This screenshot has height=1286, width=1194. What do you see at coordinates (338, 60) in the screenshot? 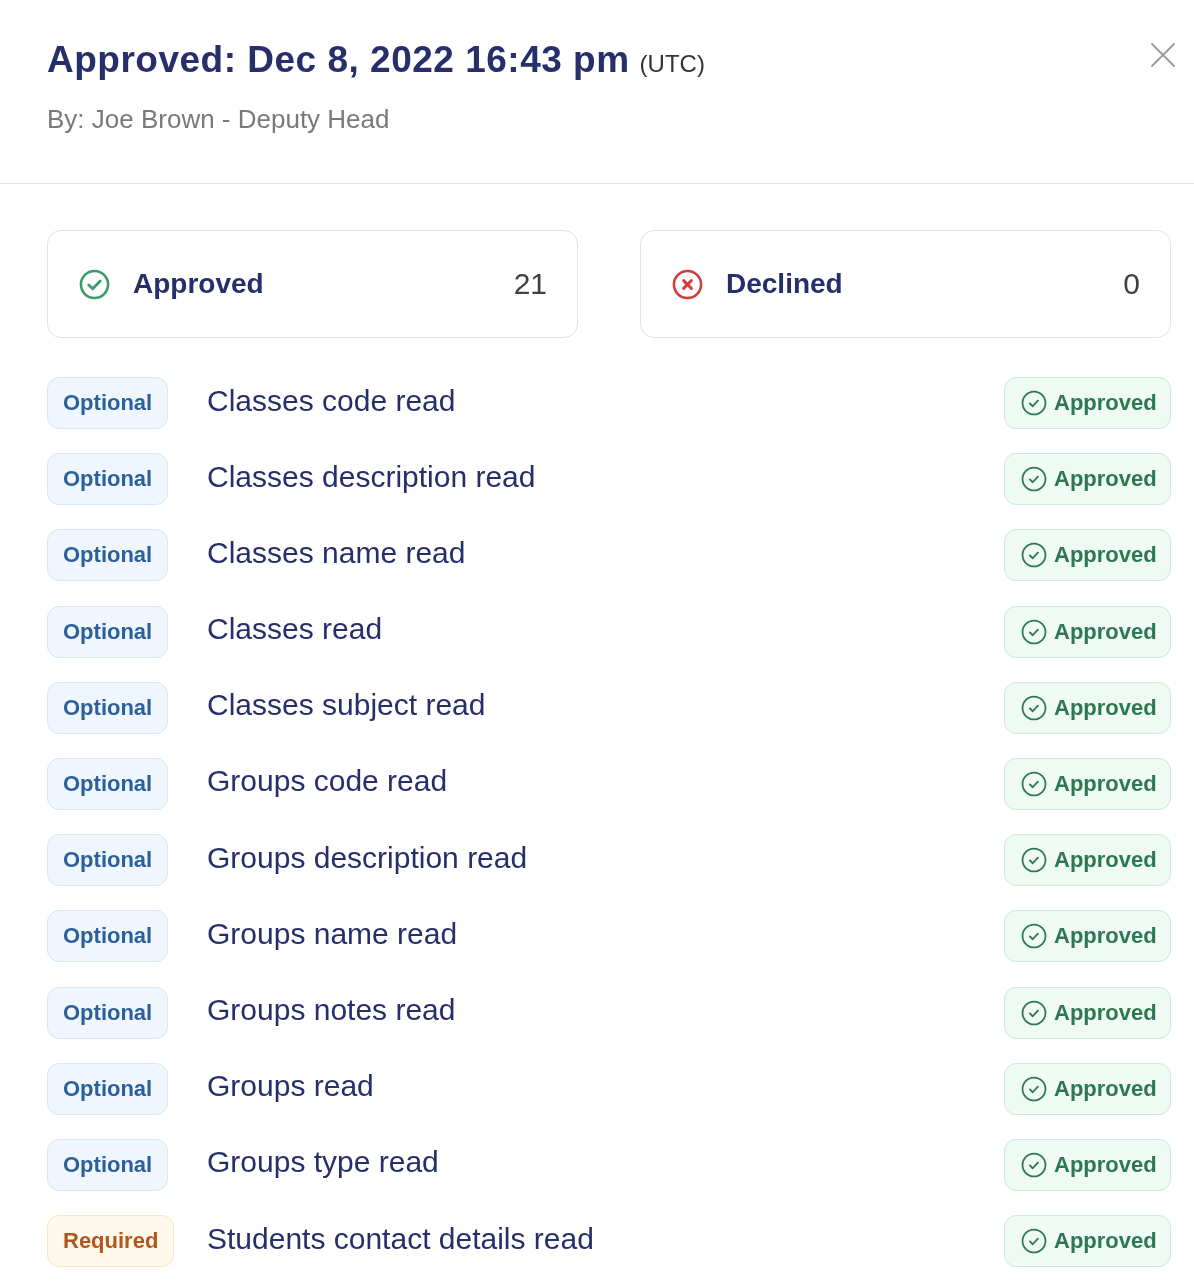
I see `dialog-title: Approved: Dec 8, 2022 16:43 pm` at bounding box center [338, 60].